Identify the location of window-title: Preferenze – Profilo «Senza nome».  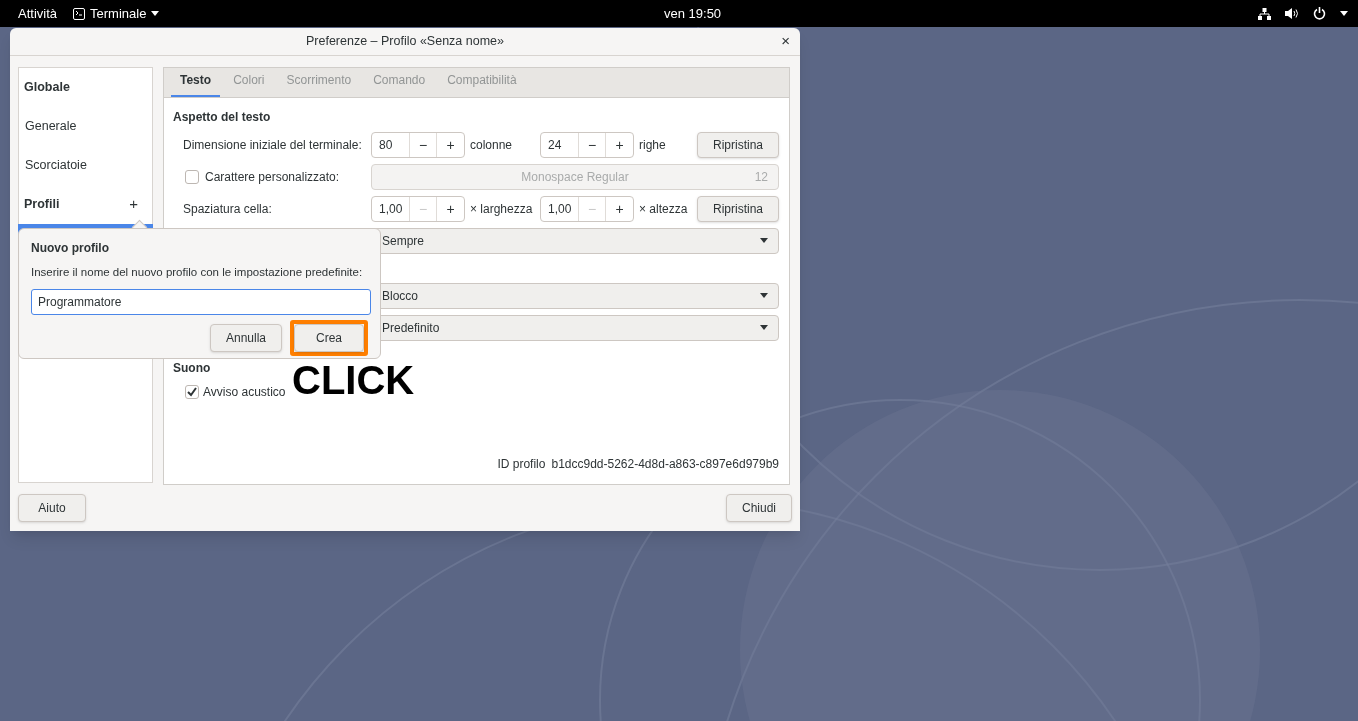
(404, 41).